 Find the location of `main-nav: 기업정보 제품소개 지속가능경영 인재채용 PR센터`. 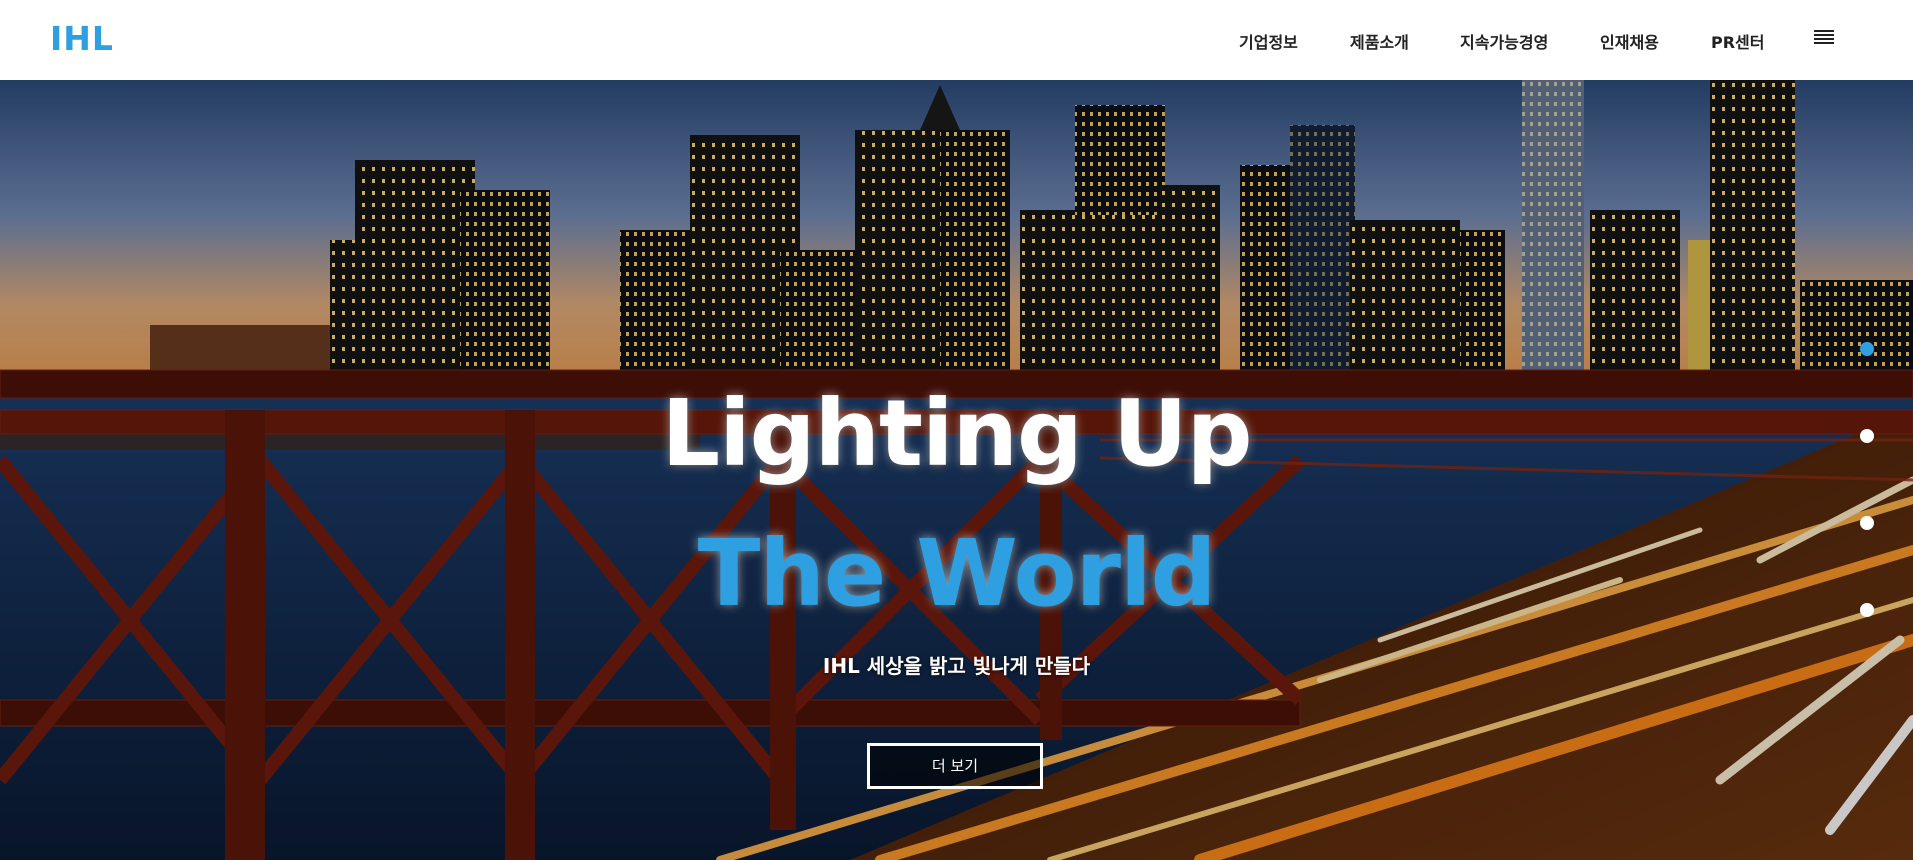

main-nav: 기업정보 제품소개 지속가능경영 인재채용 PR센터 is located at coordinates (956, 40).